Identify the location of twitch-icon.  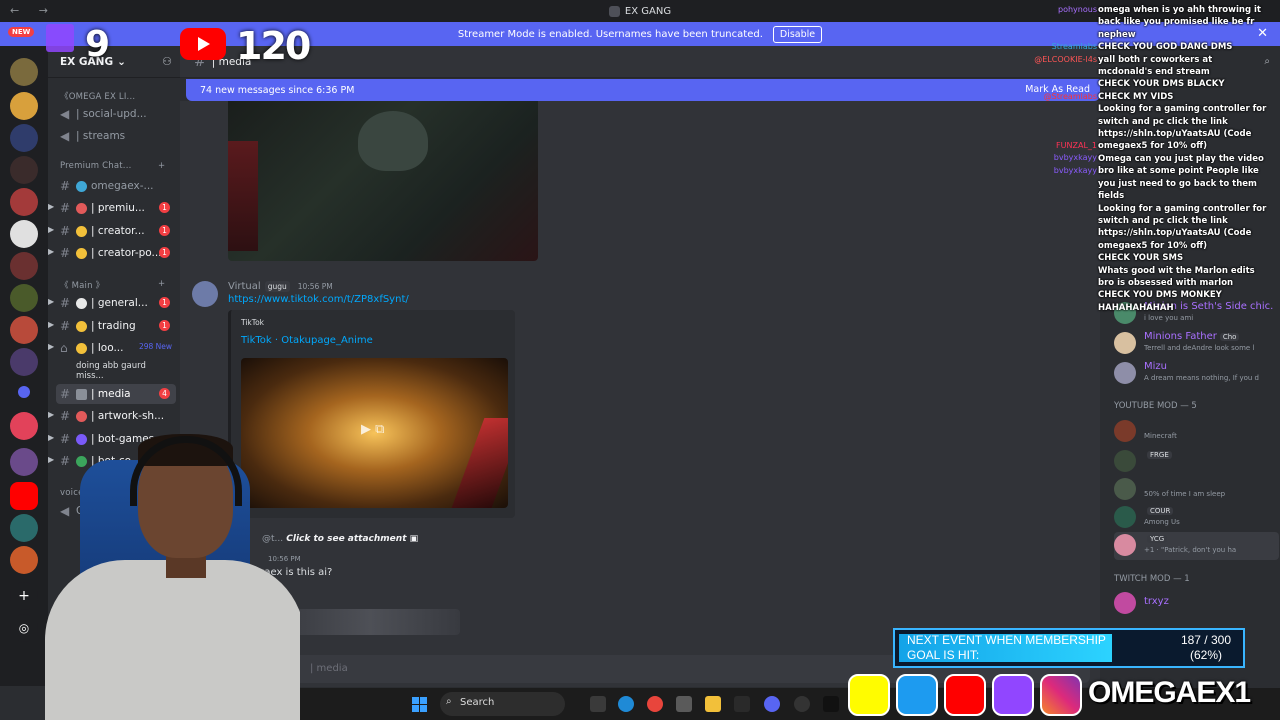
(60, 38).